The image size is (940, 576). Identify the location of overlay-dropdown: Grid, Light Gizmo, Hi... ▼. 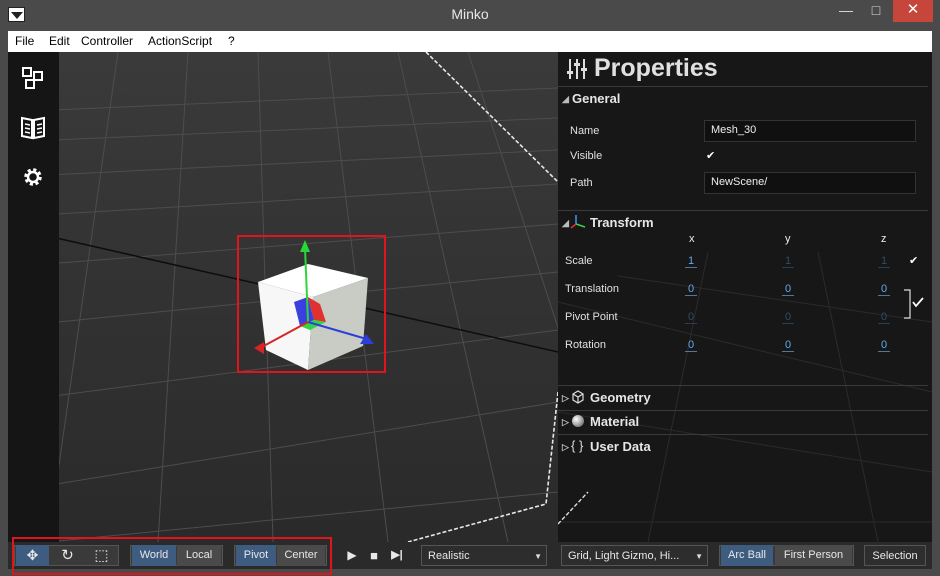
(634, 555).